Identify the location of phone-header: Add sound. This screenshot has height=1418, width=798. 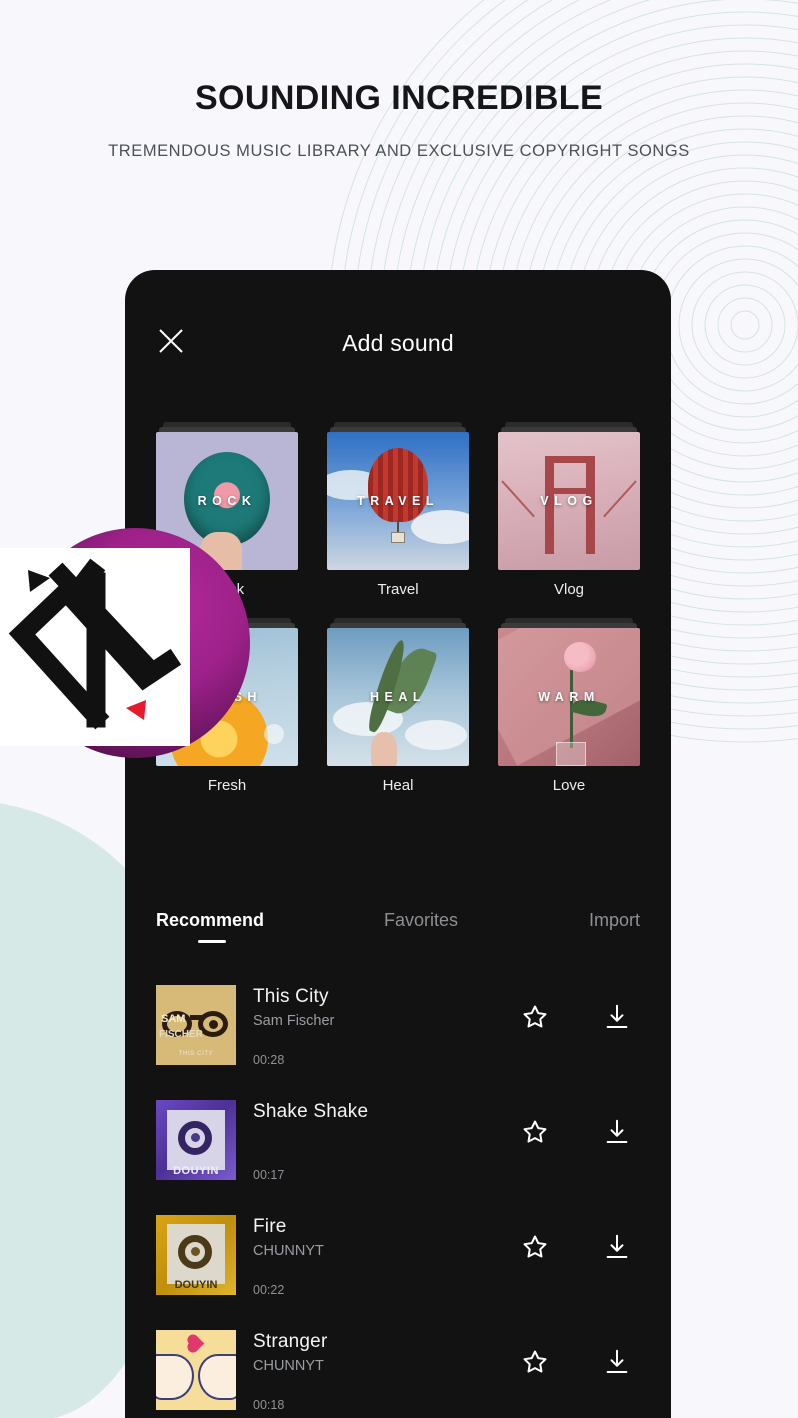
(398, 331).